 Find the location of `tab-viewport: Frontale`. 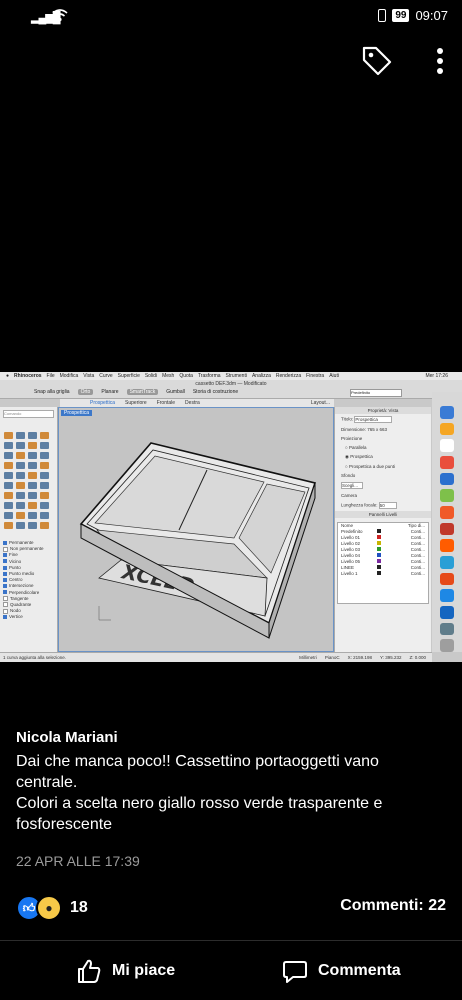

tab-viewport: Frontale is located at coordinates (166, 403).